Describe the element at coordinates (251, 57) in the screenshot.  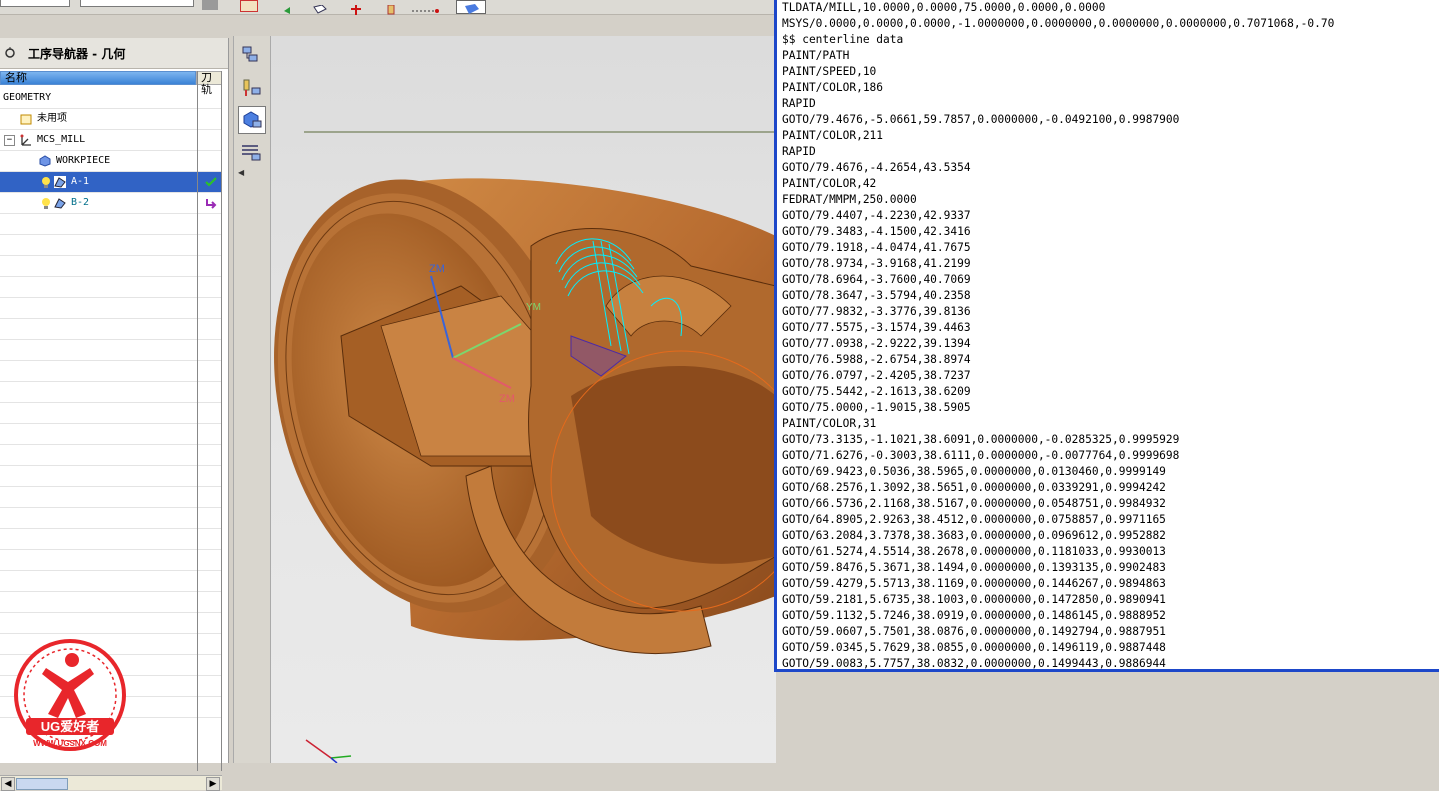
I see `machine-tool-view-icon` at that location.